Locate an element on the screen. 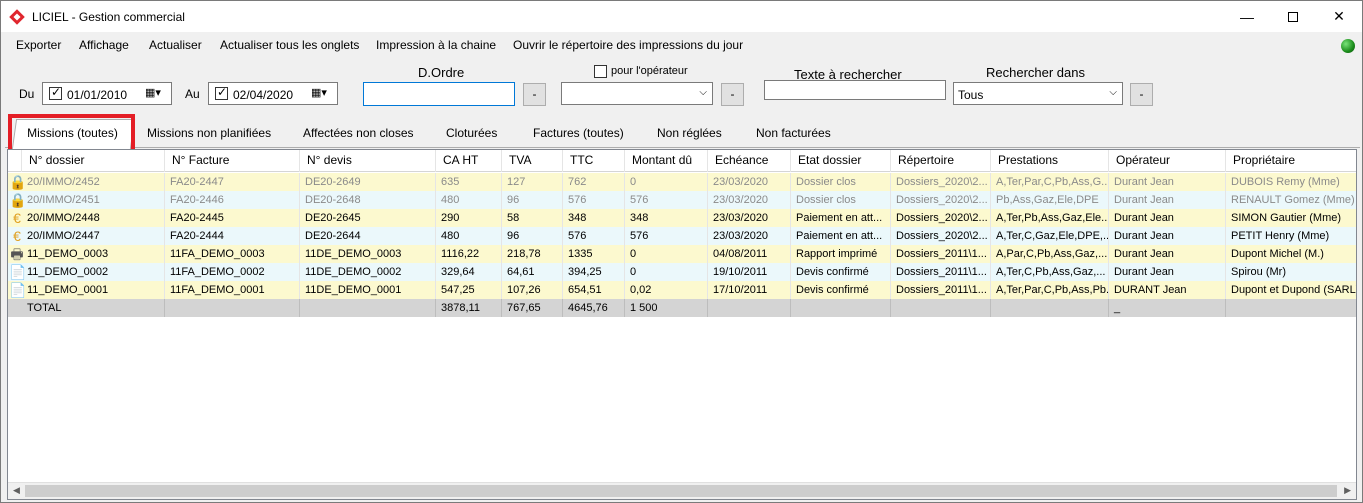 Image resolution: width=1363 pixels, height=503 pixels. tab-factures-toutes: Factures (toutes) is located at coordinates (578, 133).